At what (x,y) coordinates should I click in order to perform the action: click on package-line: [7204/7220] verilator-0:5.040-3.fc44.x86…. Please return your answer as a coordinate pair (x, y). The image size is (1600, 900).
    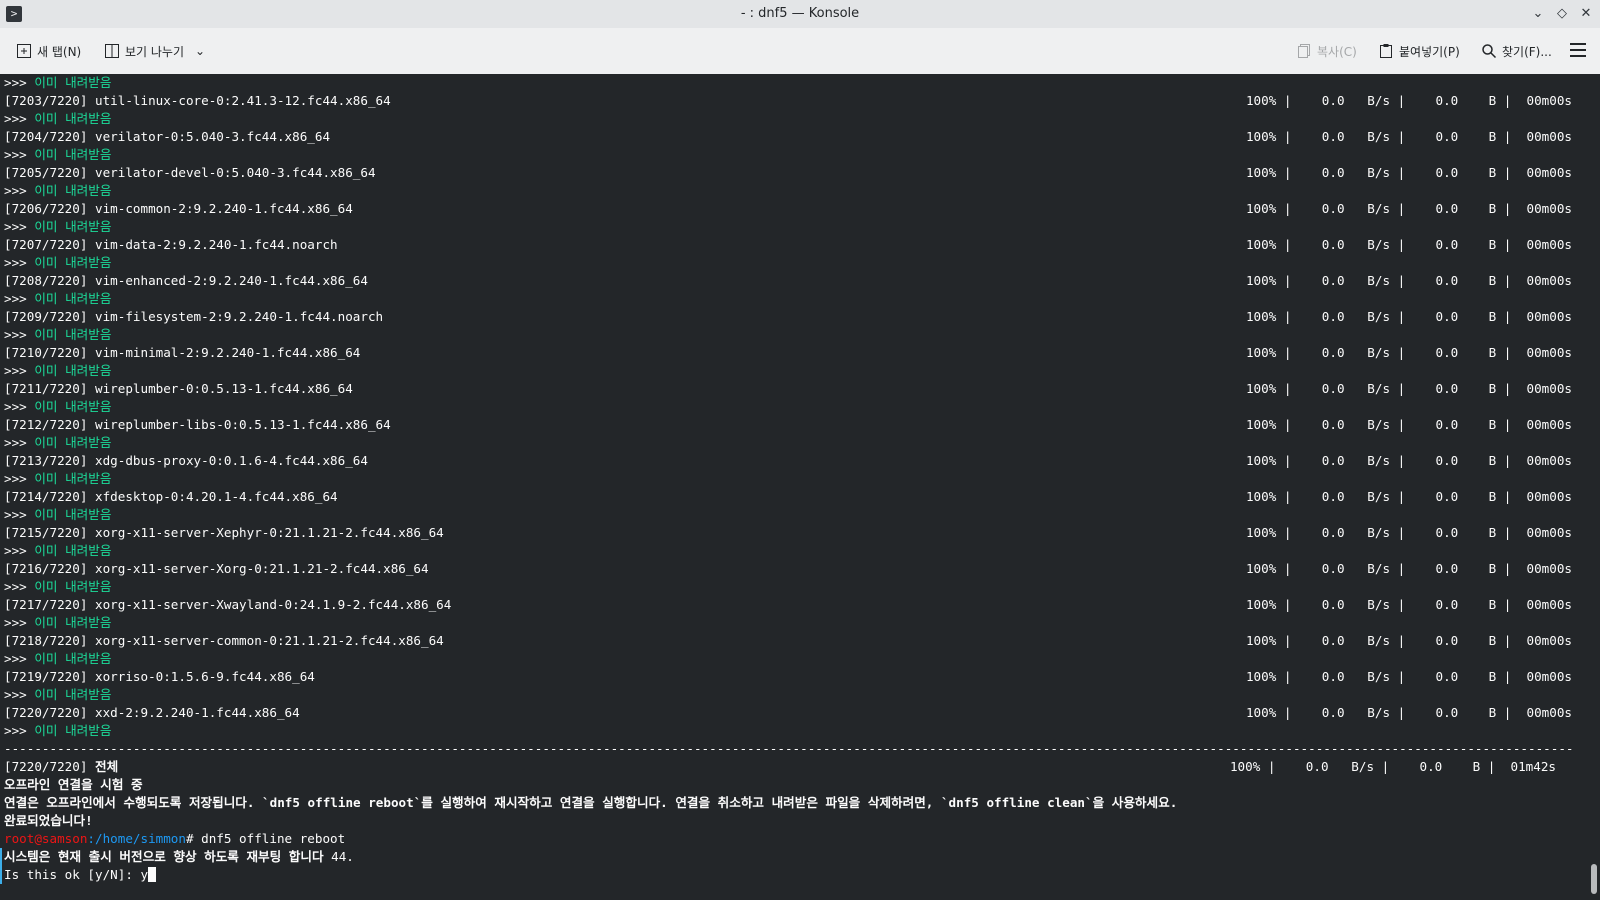
    Looking at the image, I should click on (167, 137).